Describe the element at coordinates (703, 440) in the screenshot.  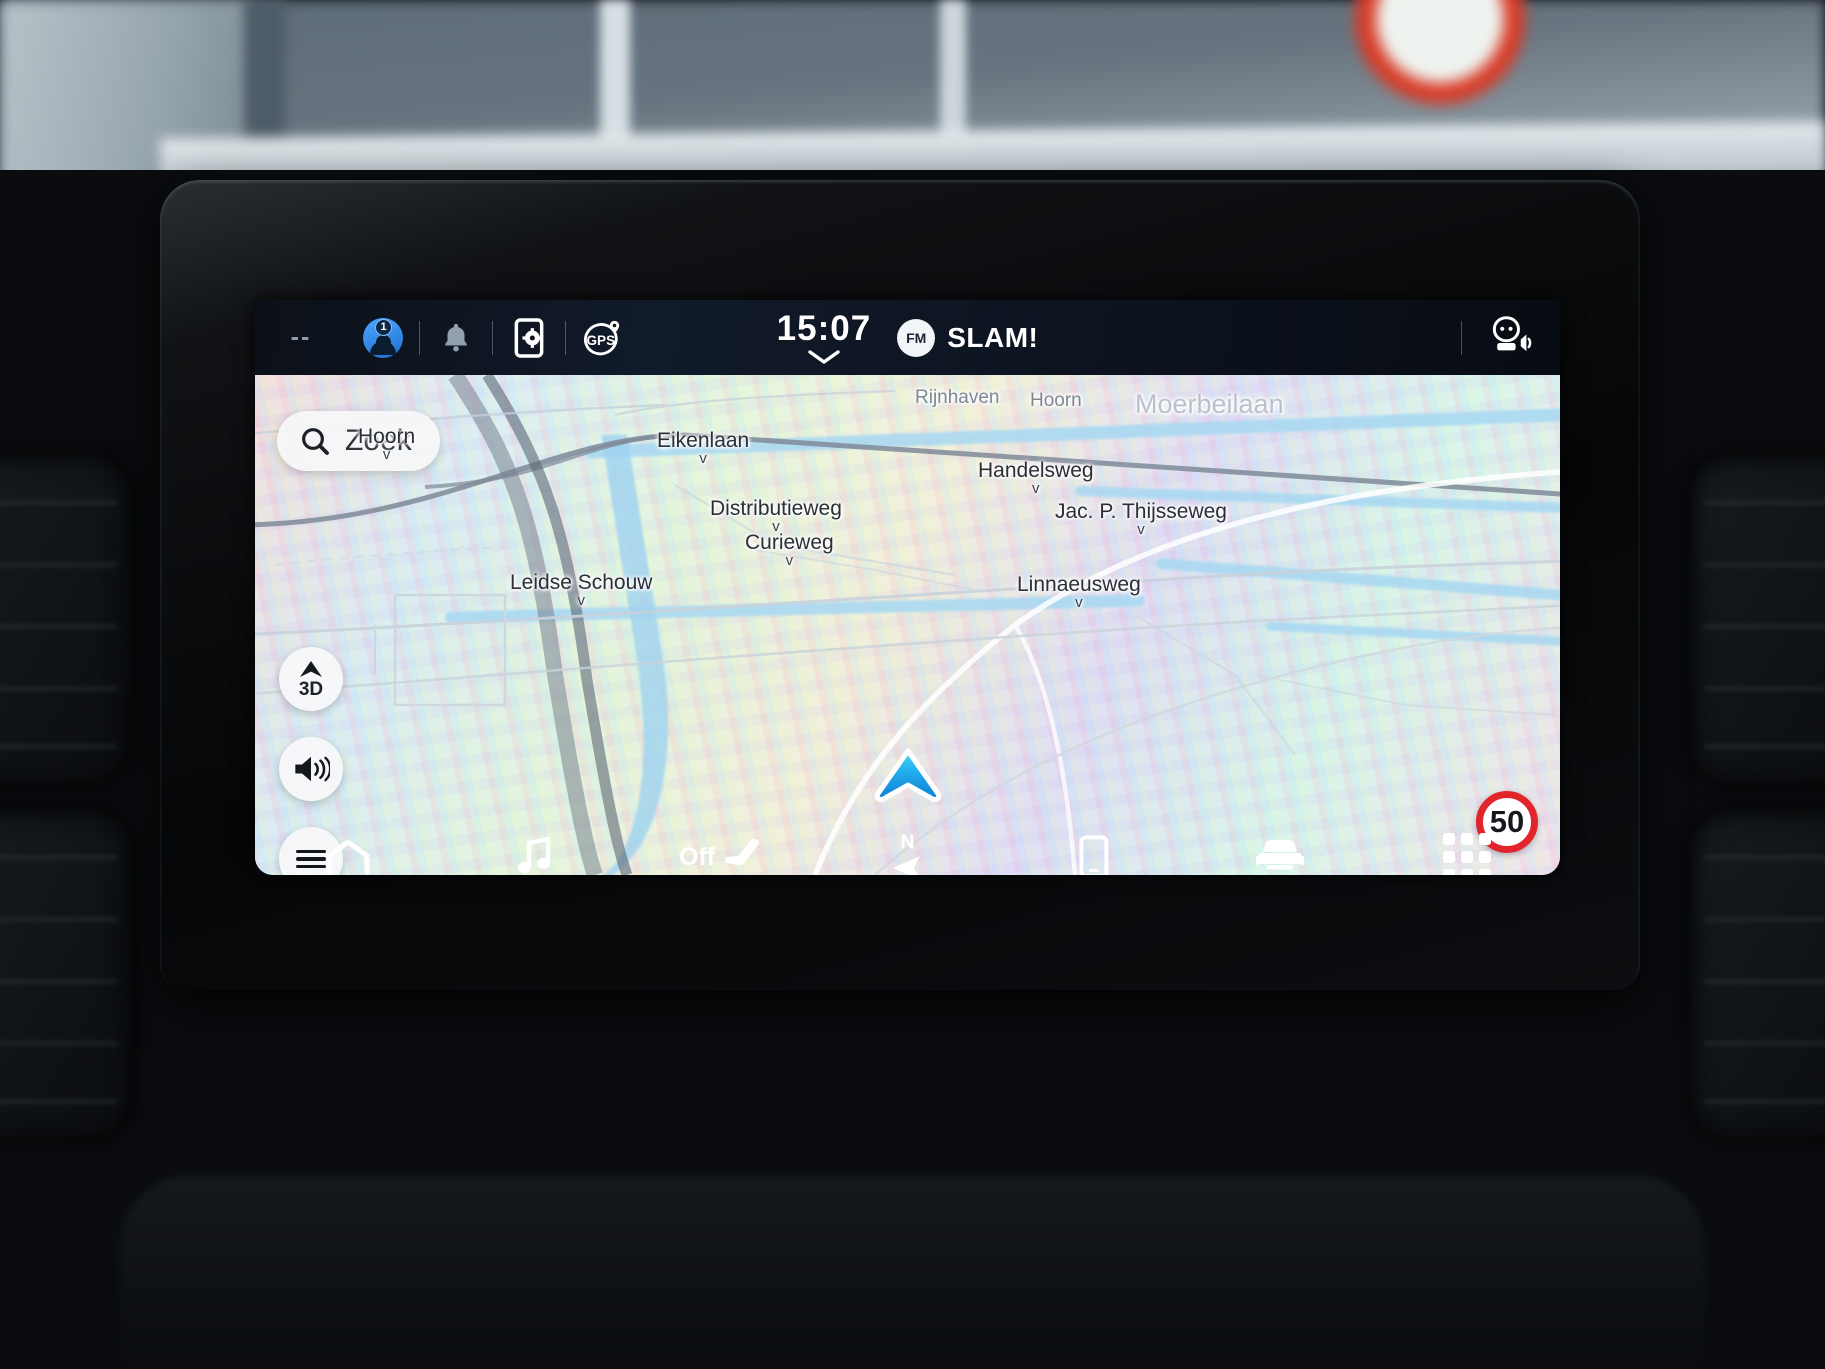
I see `map-street-label-text: Eikenlaan` at that location.